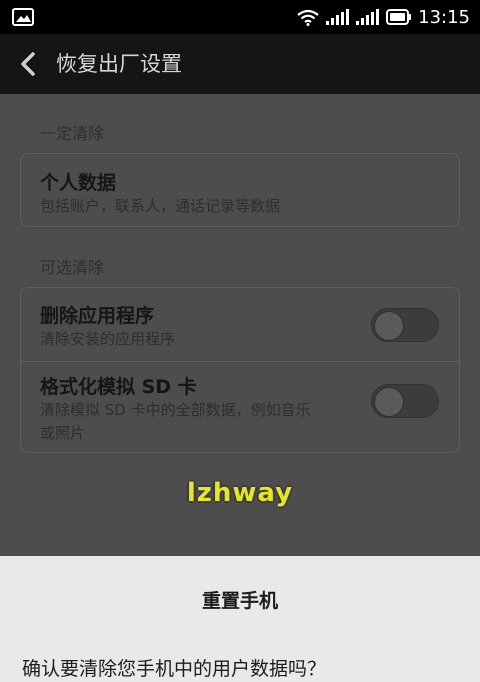 This screenshot has width=480, height=682. I want to click on status-icons: 13:15, so click(383, 17).